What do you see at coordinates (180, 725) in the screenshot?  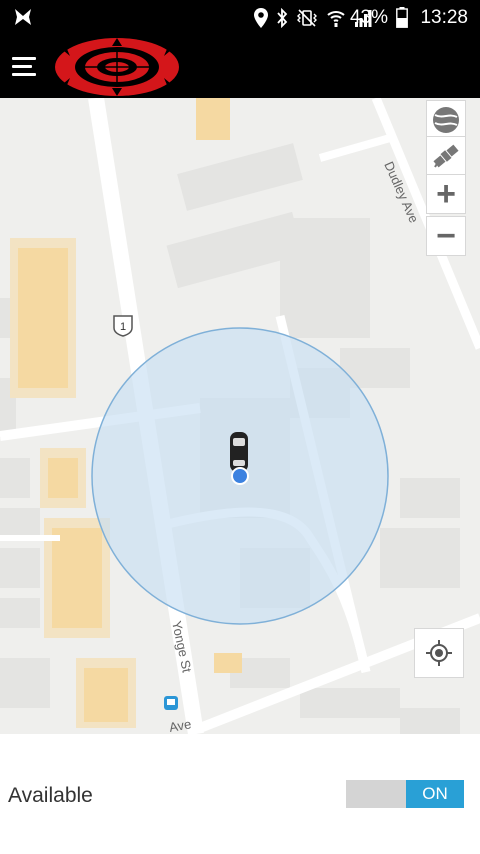 I see `street-label-ave: Ave` at bounding box center [180, 725].